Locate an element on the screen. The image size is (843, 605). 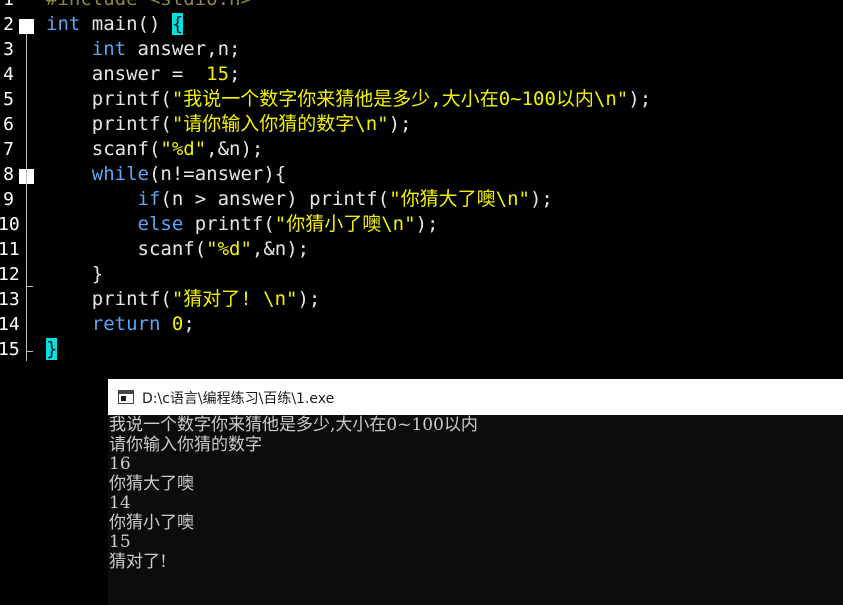
code-token: main() is located at coordinates (126, 24).